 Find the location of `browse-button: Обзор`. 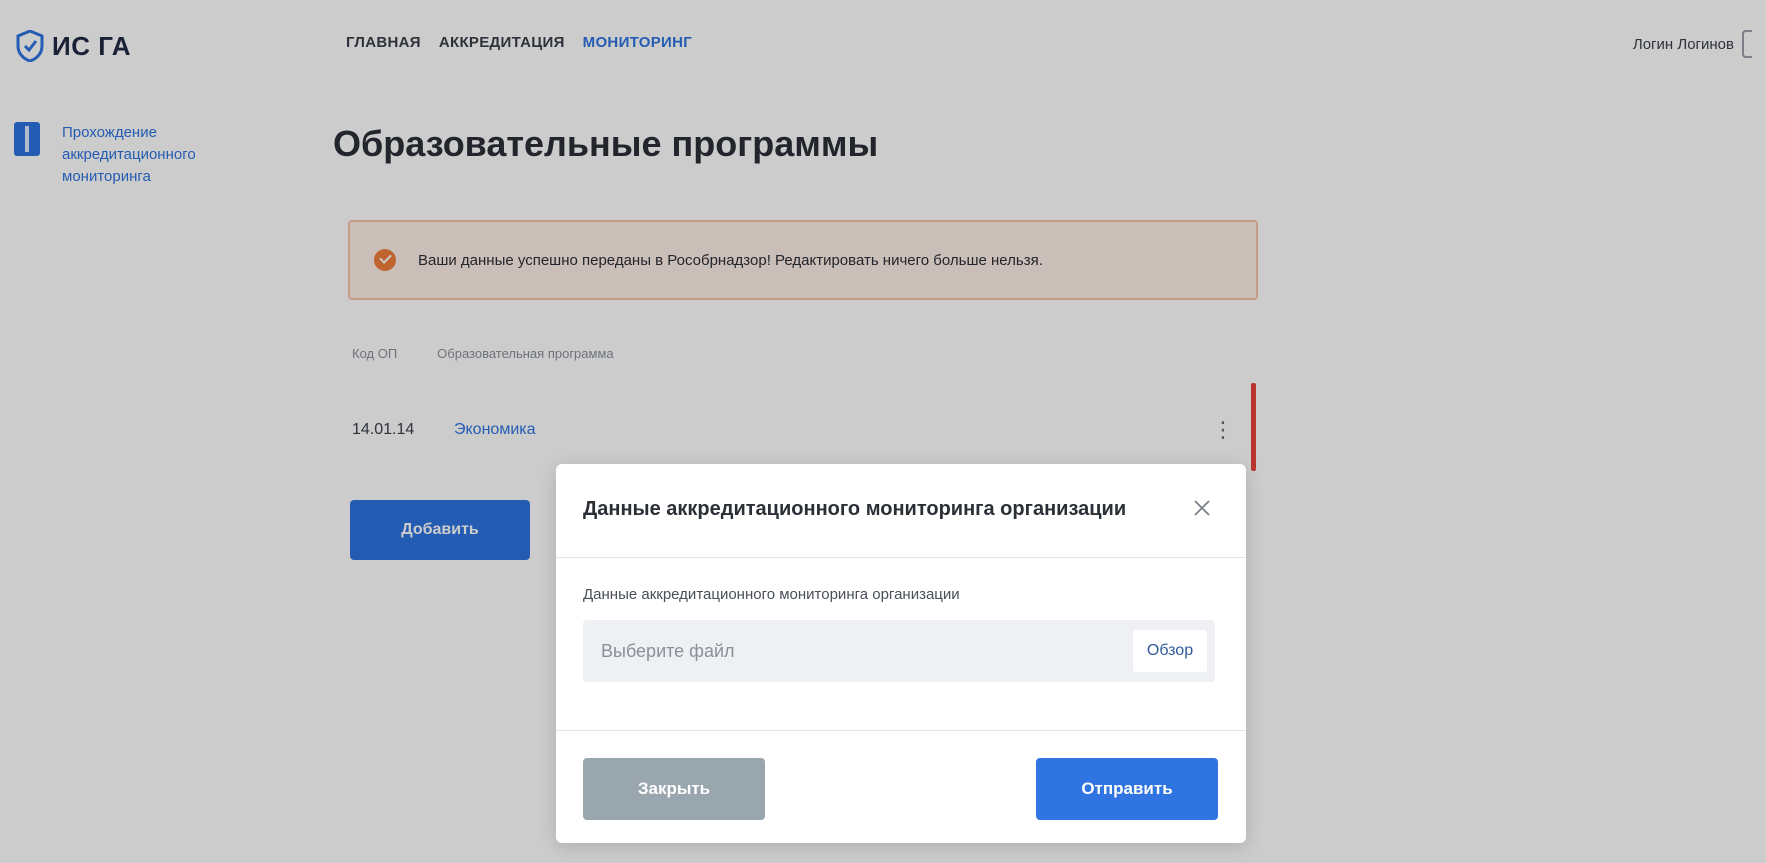

browse-button: Обзор is located at coordinates (1170, 651).